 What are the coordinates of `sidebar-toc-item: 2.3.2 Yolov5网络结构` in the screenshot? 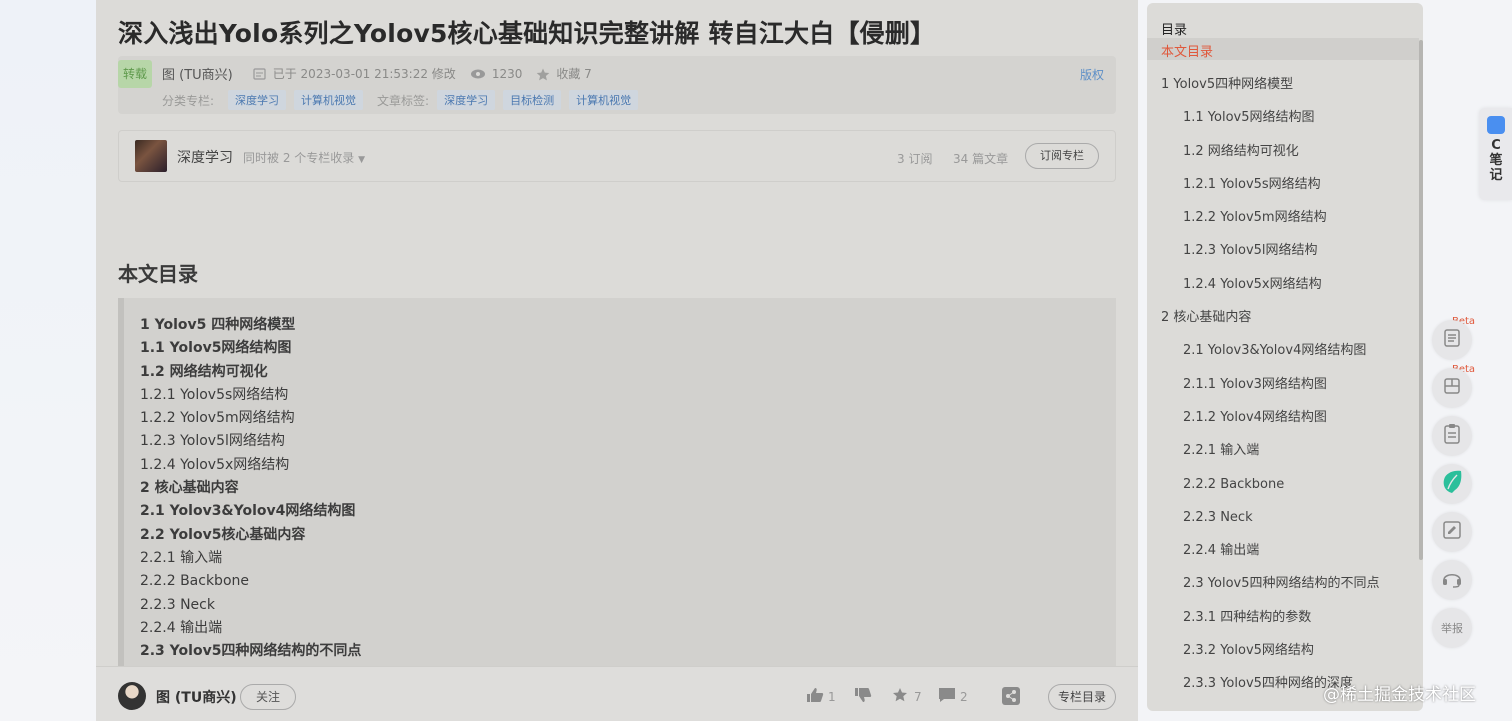 It's located at (1282, 653).